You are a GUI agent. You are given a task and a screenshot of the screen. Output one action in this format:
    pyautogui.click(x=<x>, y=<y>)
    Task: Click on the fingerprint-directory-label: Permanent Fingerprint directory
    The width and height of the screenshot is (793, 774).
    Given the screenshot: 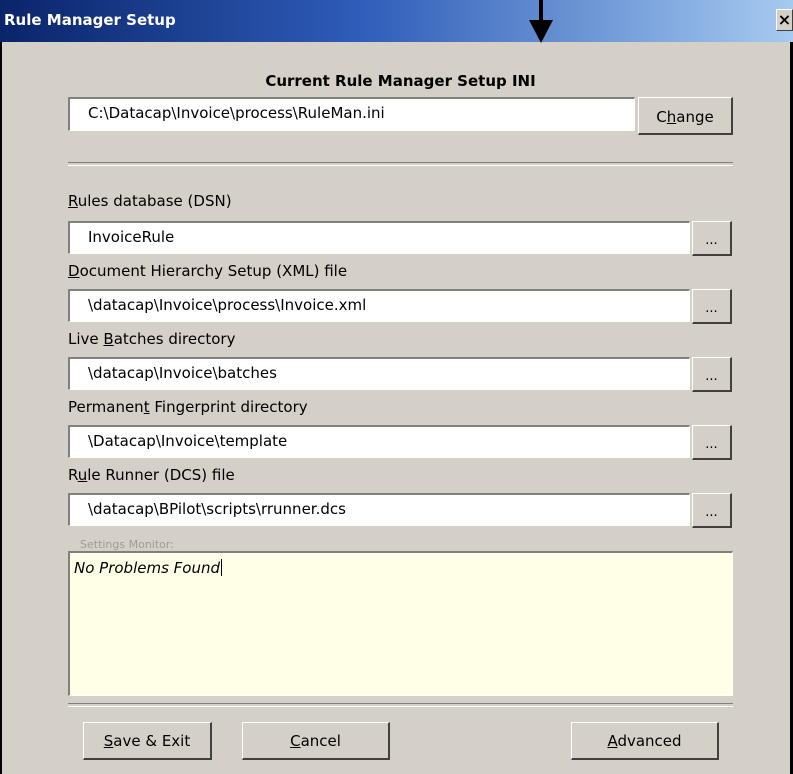 What is the action you would take?
    pyautogui.click(x=188, y=407)
    